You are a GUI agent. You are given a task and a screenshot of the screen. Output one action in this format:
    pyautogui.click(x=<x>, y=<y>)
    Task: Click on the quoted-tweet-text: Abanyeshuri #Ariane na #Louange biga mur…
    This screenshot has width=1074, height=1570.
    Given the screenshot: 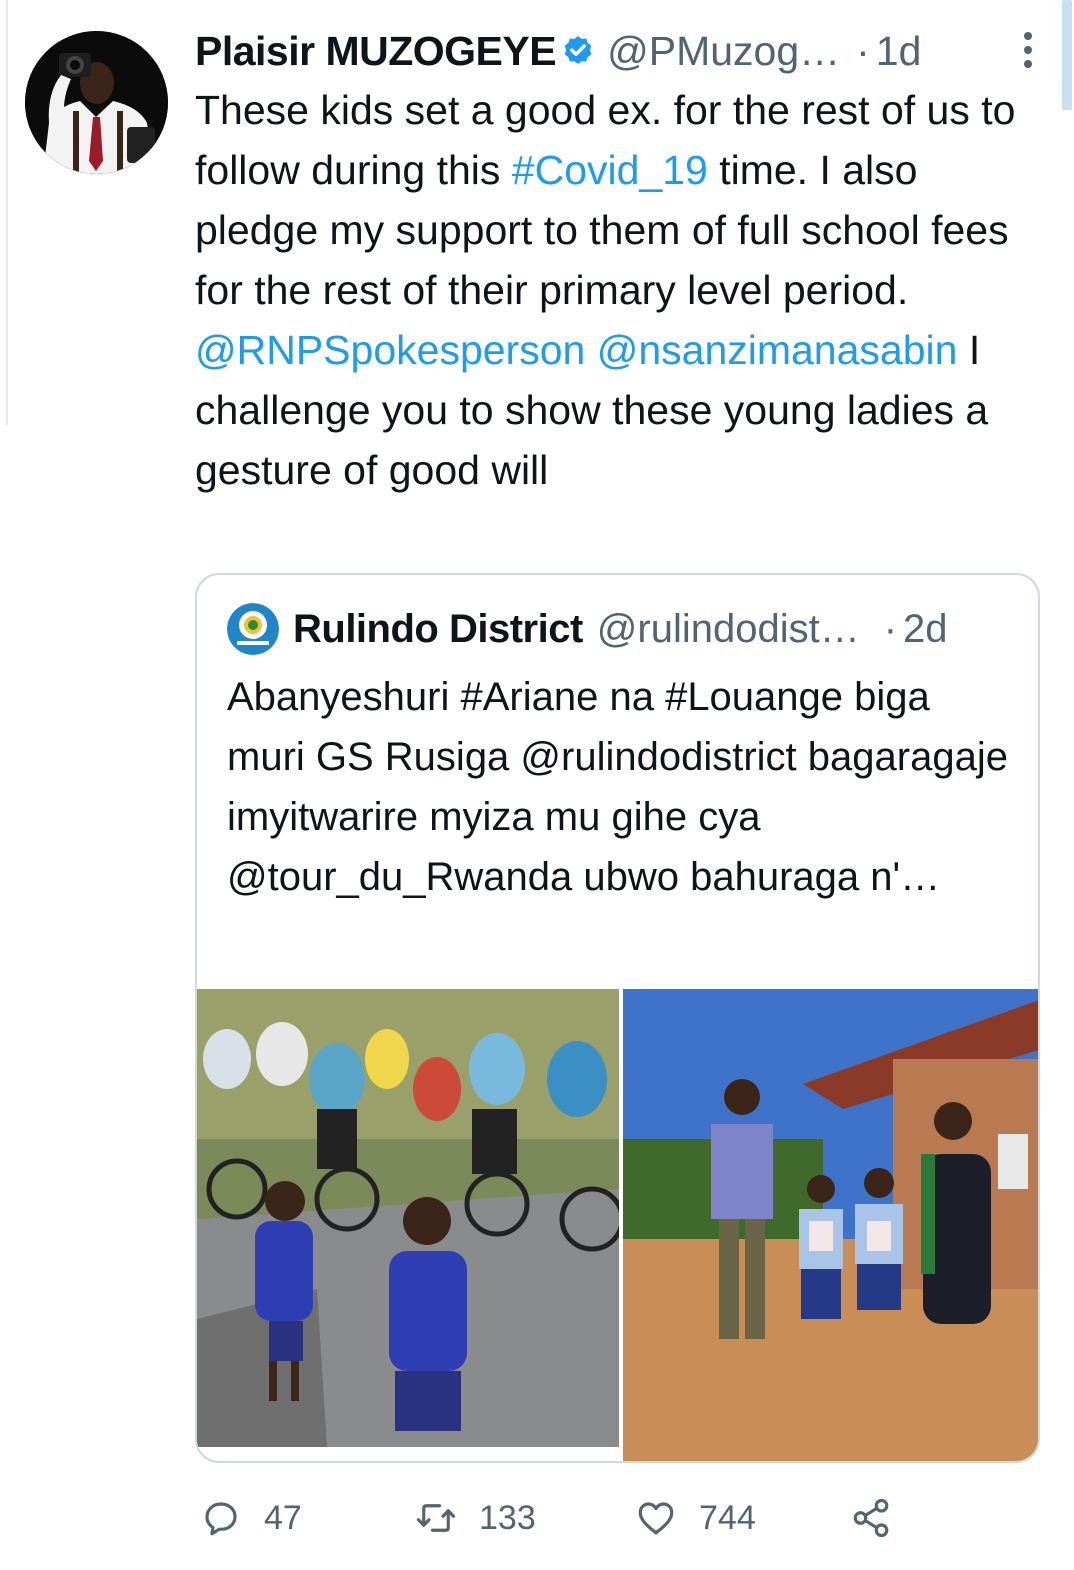 What is the action you would take?
    pyautogui.click(x=617, y=787)
    